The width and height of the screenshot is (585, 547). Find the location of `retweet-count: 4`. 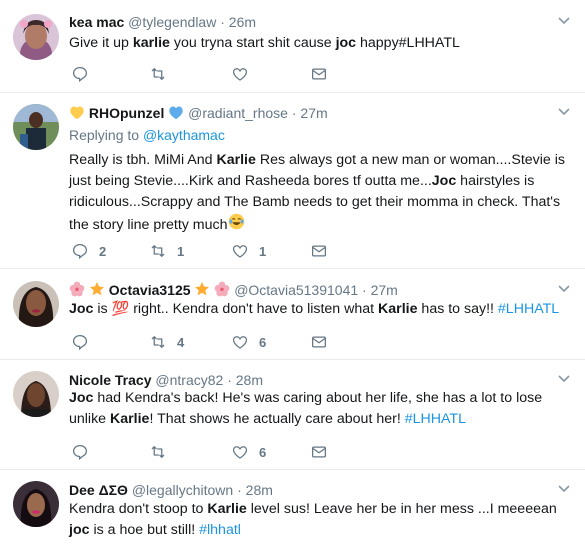

retweet-count: 4 is located at coordinates (181, 342).